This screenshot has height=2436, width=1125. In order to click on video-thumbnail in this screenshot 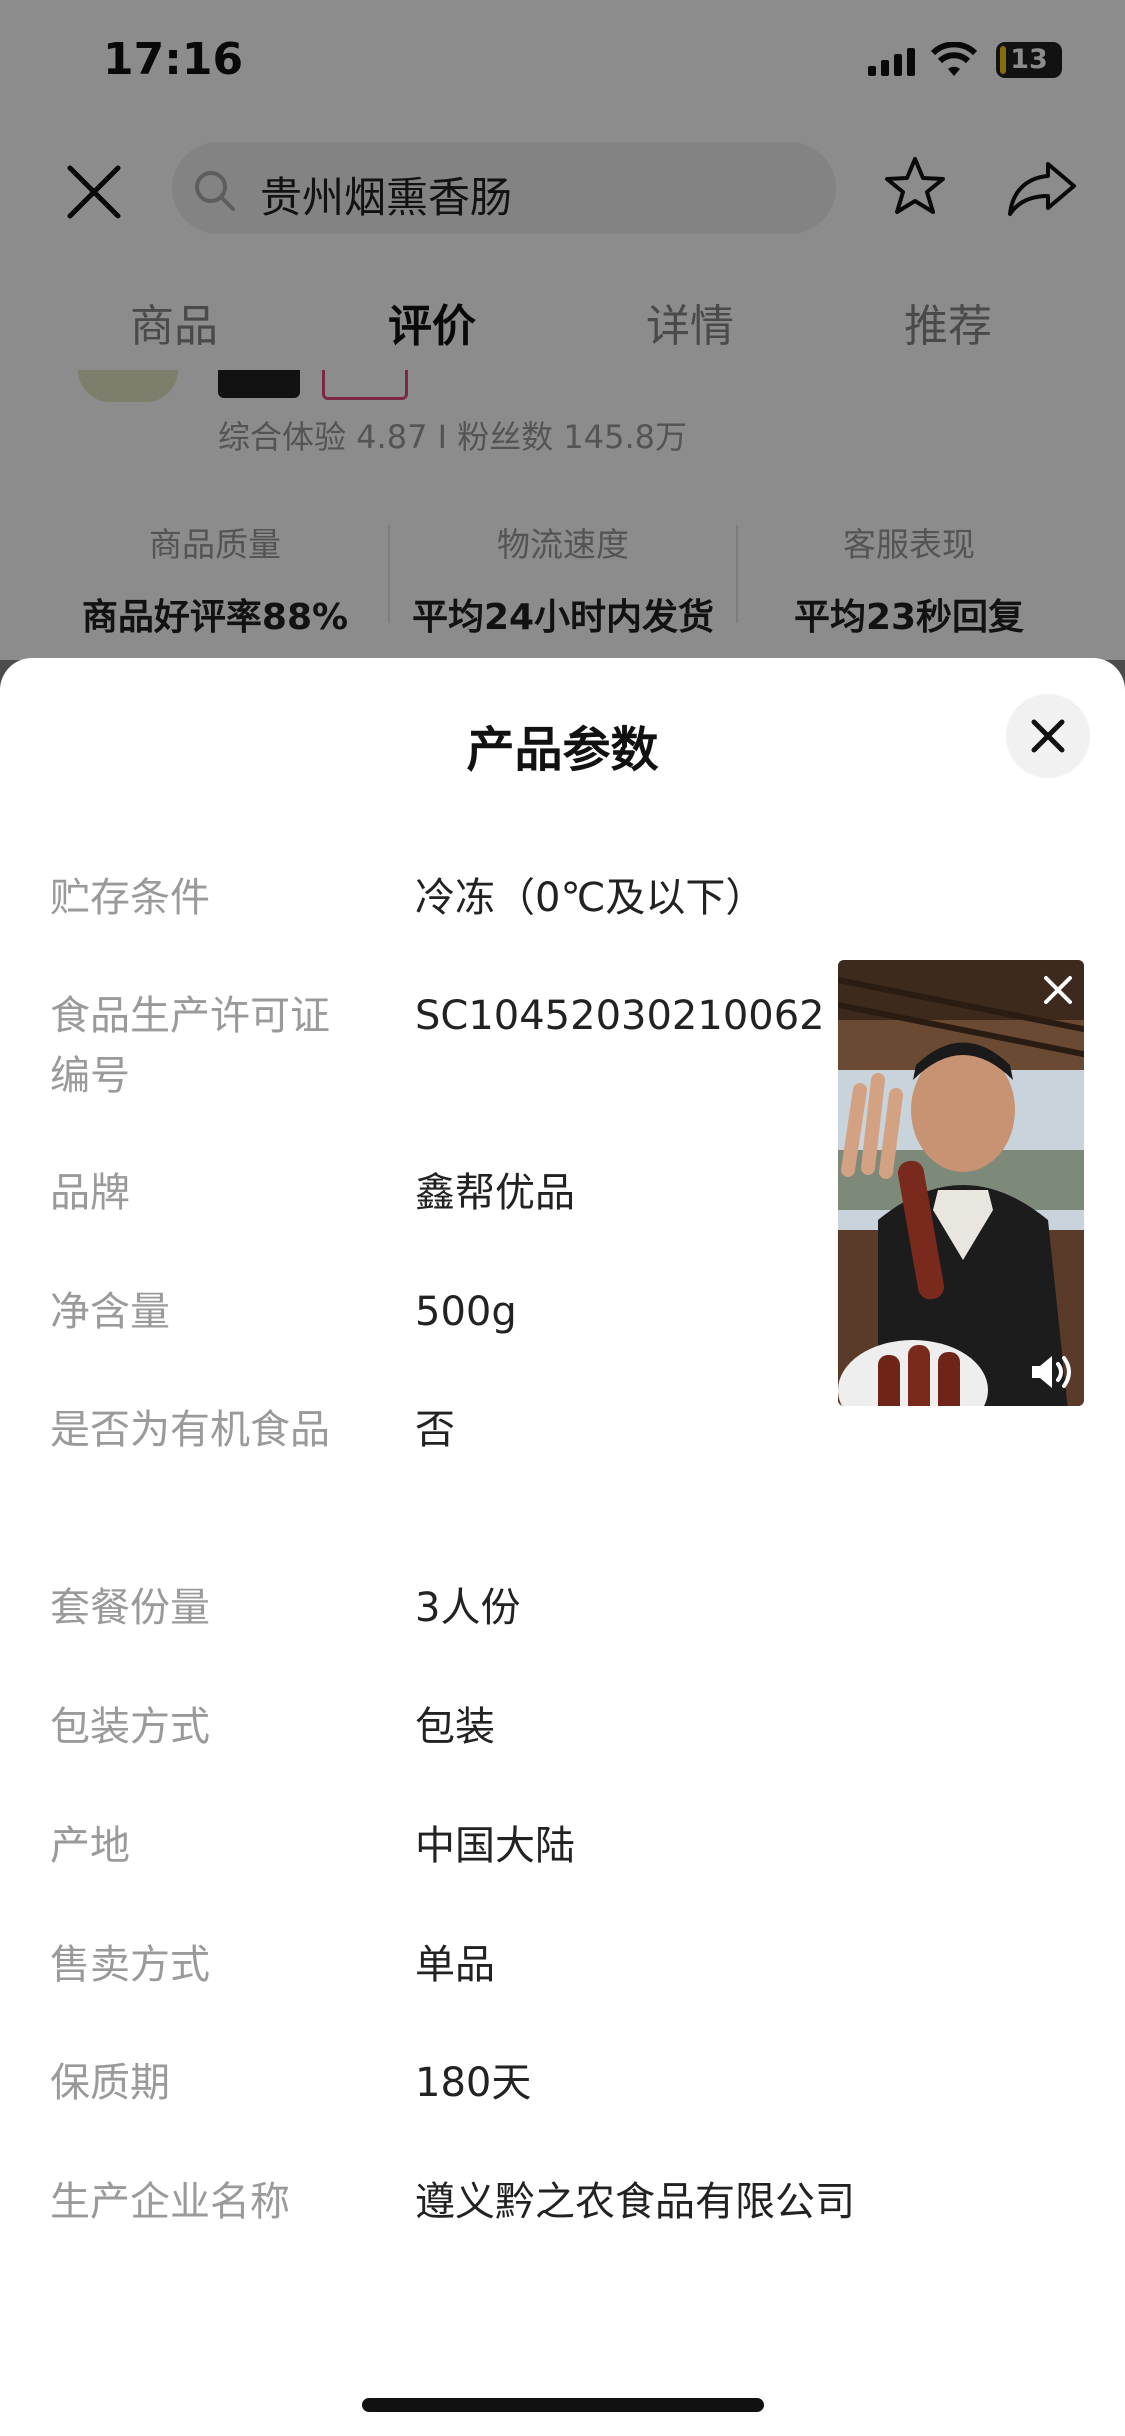, I will do `click(961, 1183)`.